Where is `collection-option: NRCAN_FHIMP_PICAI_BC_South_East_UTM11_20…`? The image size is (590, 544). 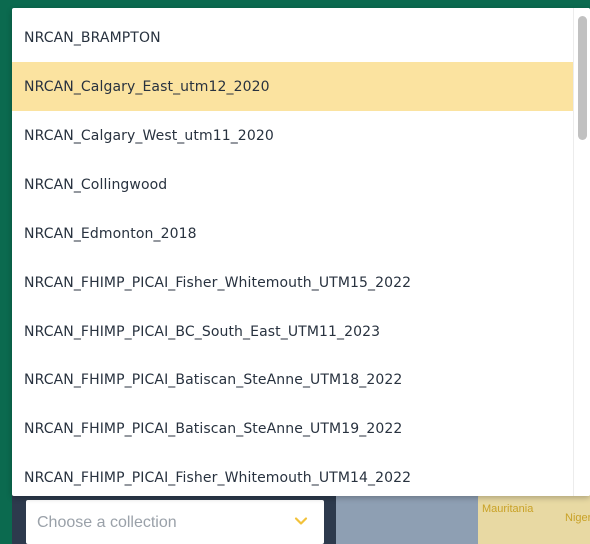
collection-option: NRCAN_FHIMP_PICAI_BC_South_East_UTM11_20… is located at coordinates (293, 331).